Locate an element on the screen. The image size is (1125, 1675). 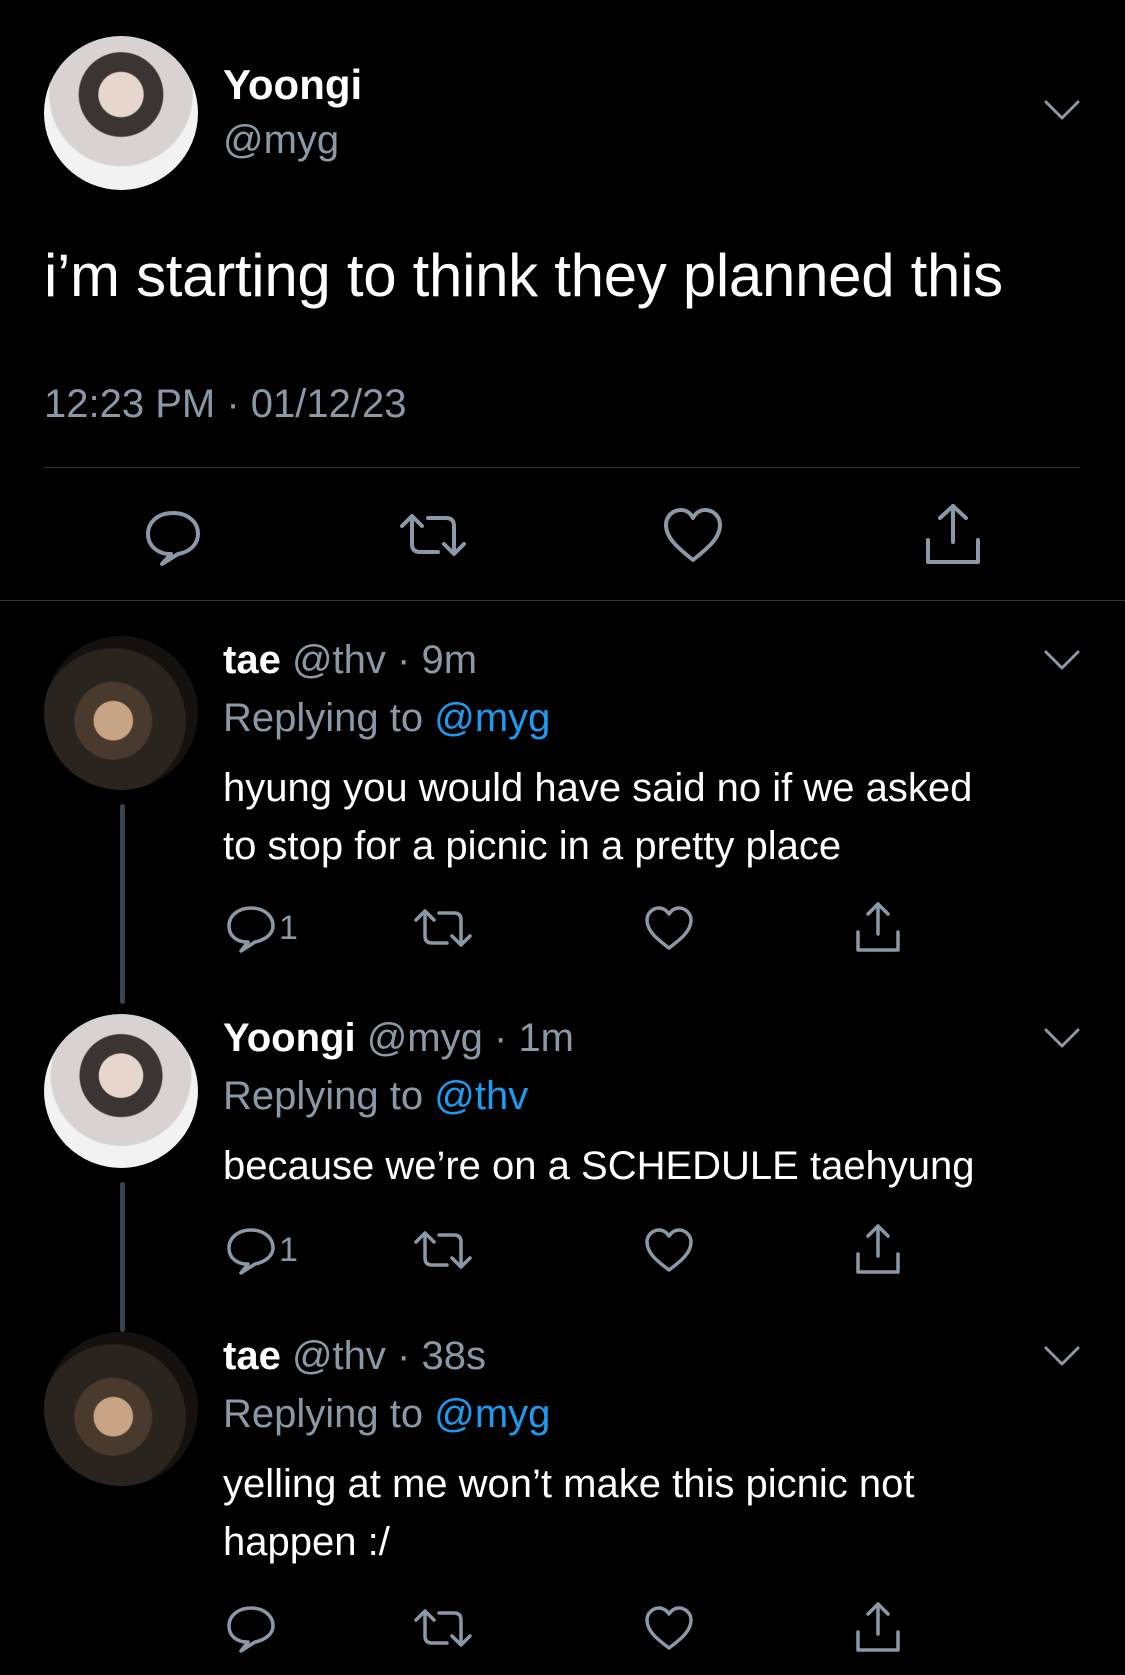
tweet-time: 9m is located at coordinates (449, 660).